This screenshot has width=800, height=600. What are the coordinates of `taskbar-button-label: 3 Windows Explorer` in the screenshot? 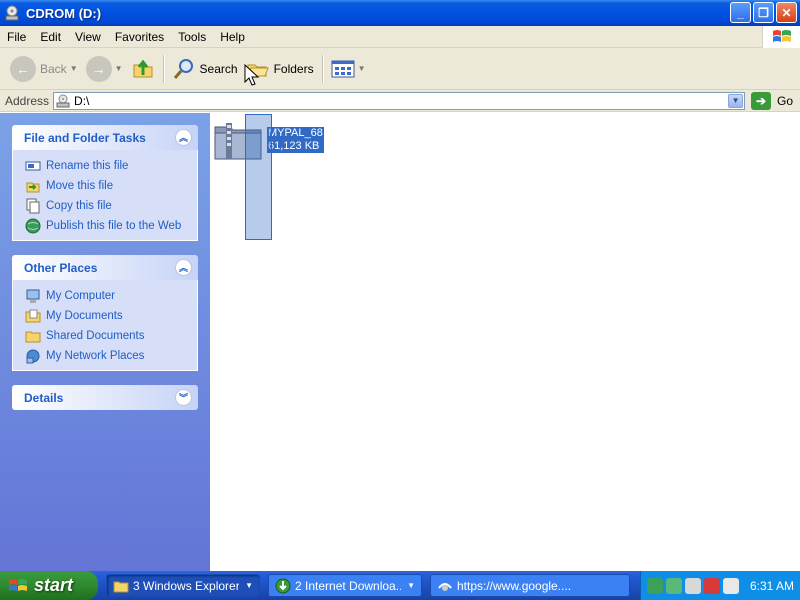 It's located at (186, 585).